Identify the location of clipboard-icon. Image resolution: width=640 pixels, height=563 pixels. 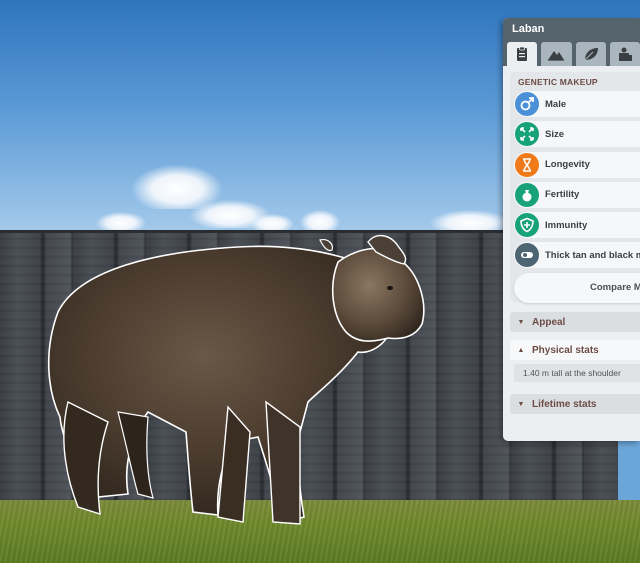
(522, 53).